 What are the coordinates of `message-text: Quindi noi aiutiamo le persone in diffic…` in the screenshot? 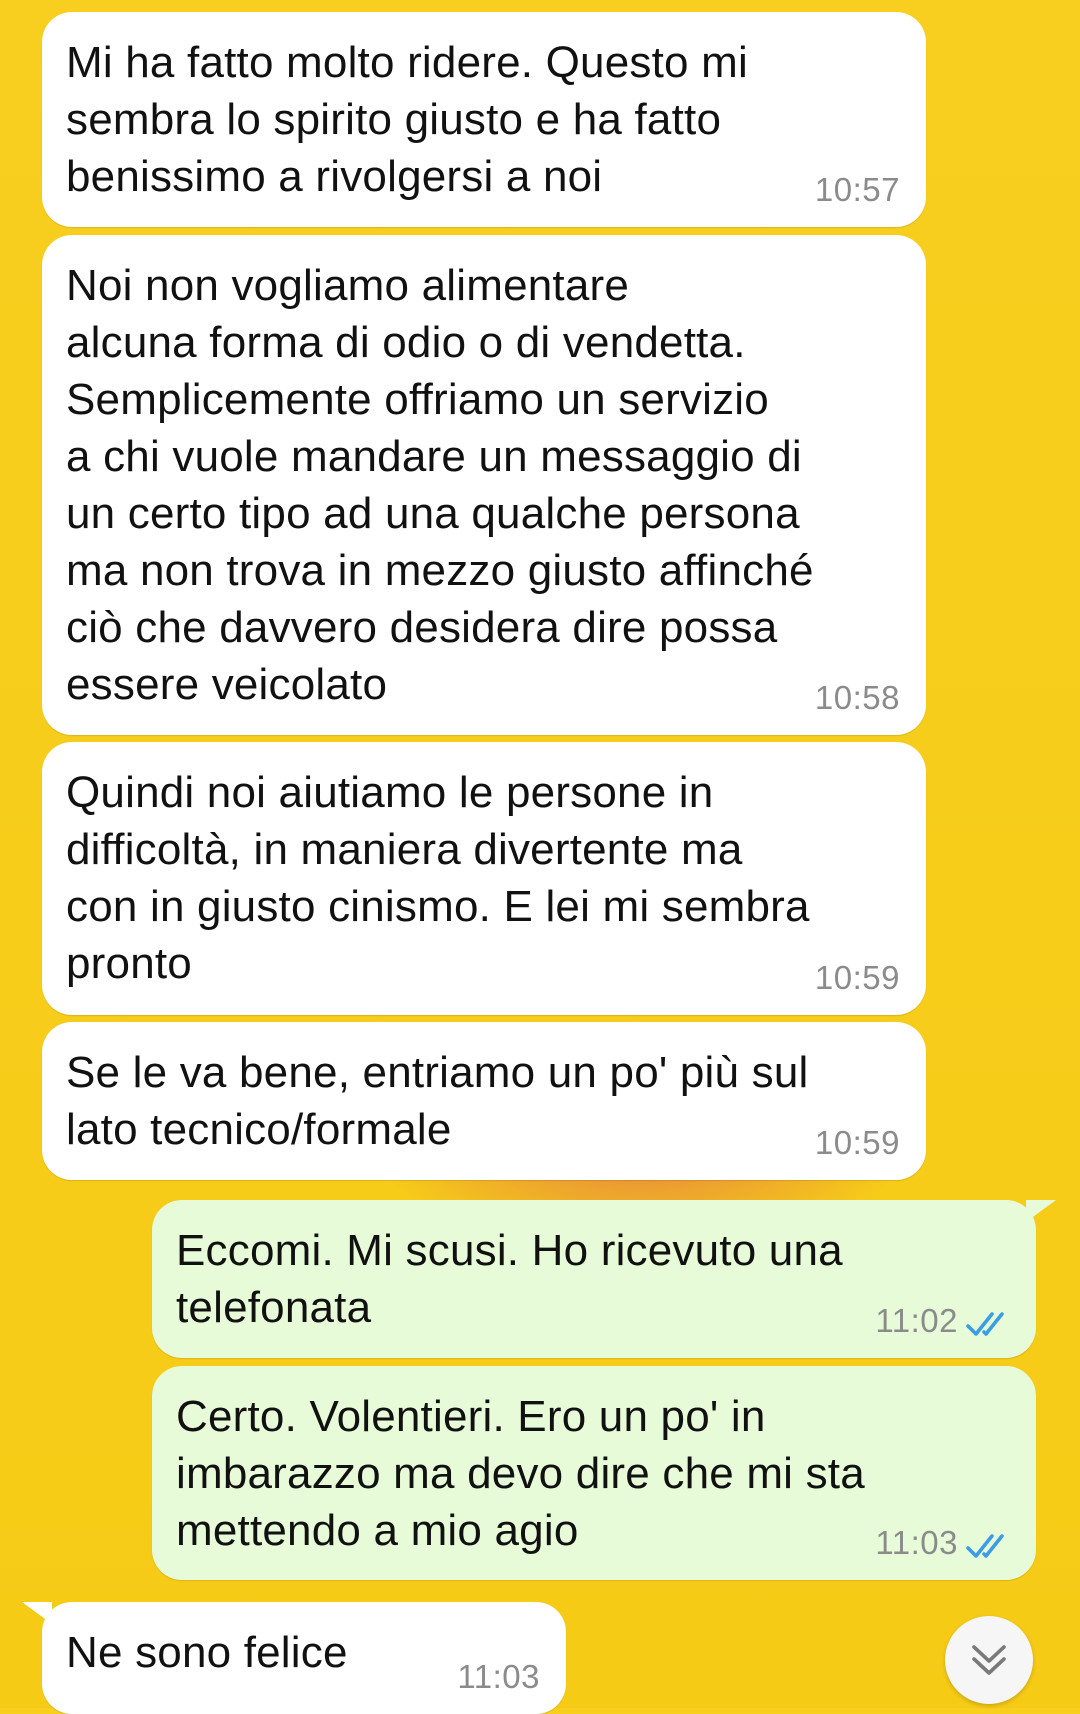 It's located at (438, 878).